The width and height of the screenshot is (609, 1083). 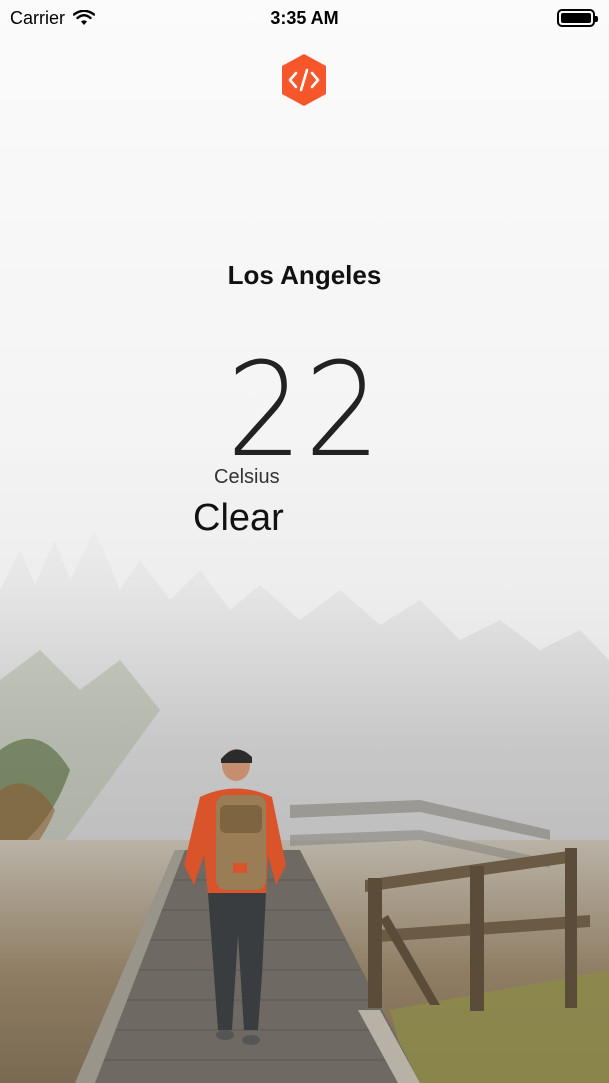 I want to click on battery-level-fill, so click(x=576, y=18).